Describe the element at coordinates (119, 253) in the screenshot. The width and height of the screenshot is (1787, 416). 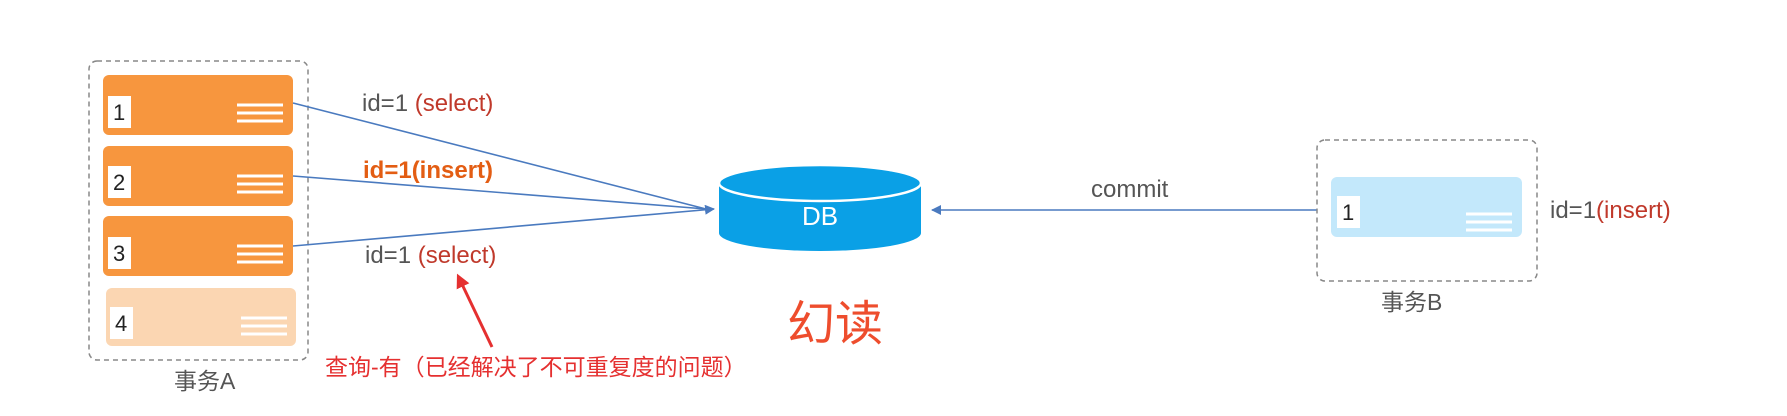
I see `row-number: 3` at that location.